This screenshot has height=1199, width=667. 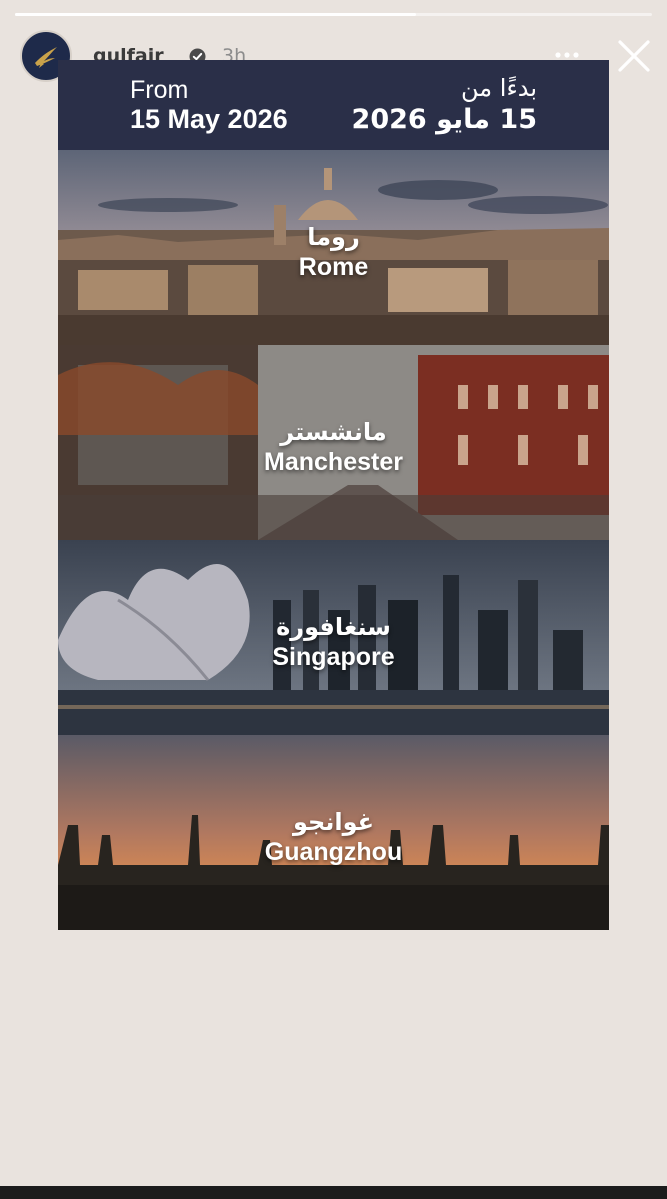 I want to click on city-labels: غوانجو Guangzhou, so click(x=333, y=837).